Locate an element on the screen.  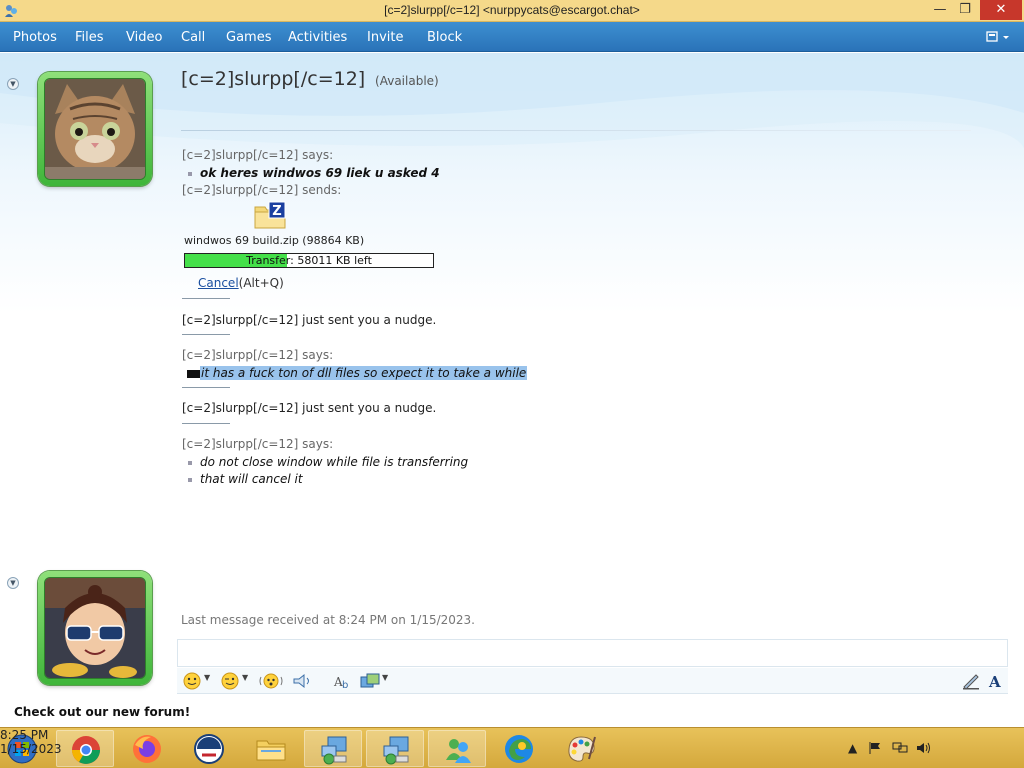
action-center-flag-icon is located at coordinates (875, 748).